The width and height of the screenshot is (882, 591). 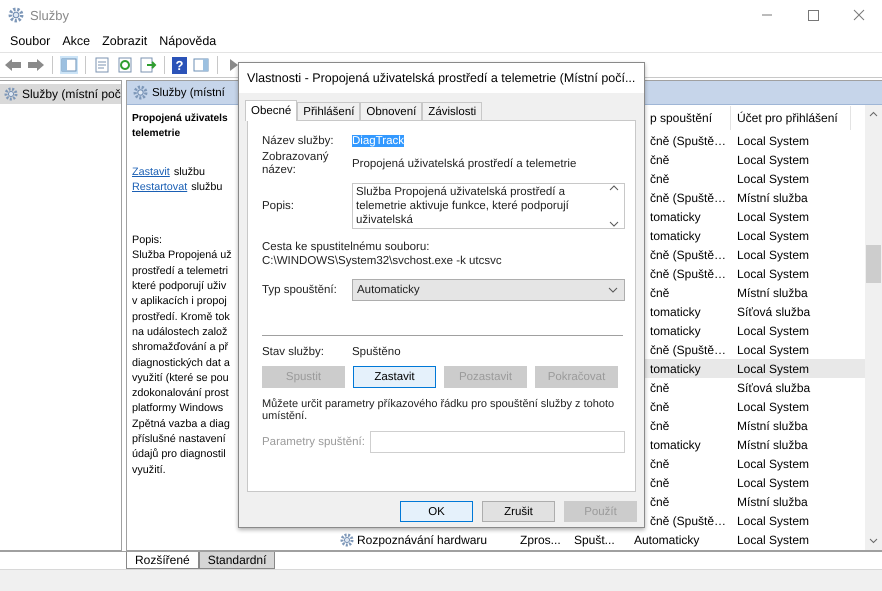 I want to click on startup-type-dropdown: Automaticky, so click(x=488, y=290).